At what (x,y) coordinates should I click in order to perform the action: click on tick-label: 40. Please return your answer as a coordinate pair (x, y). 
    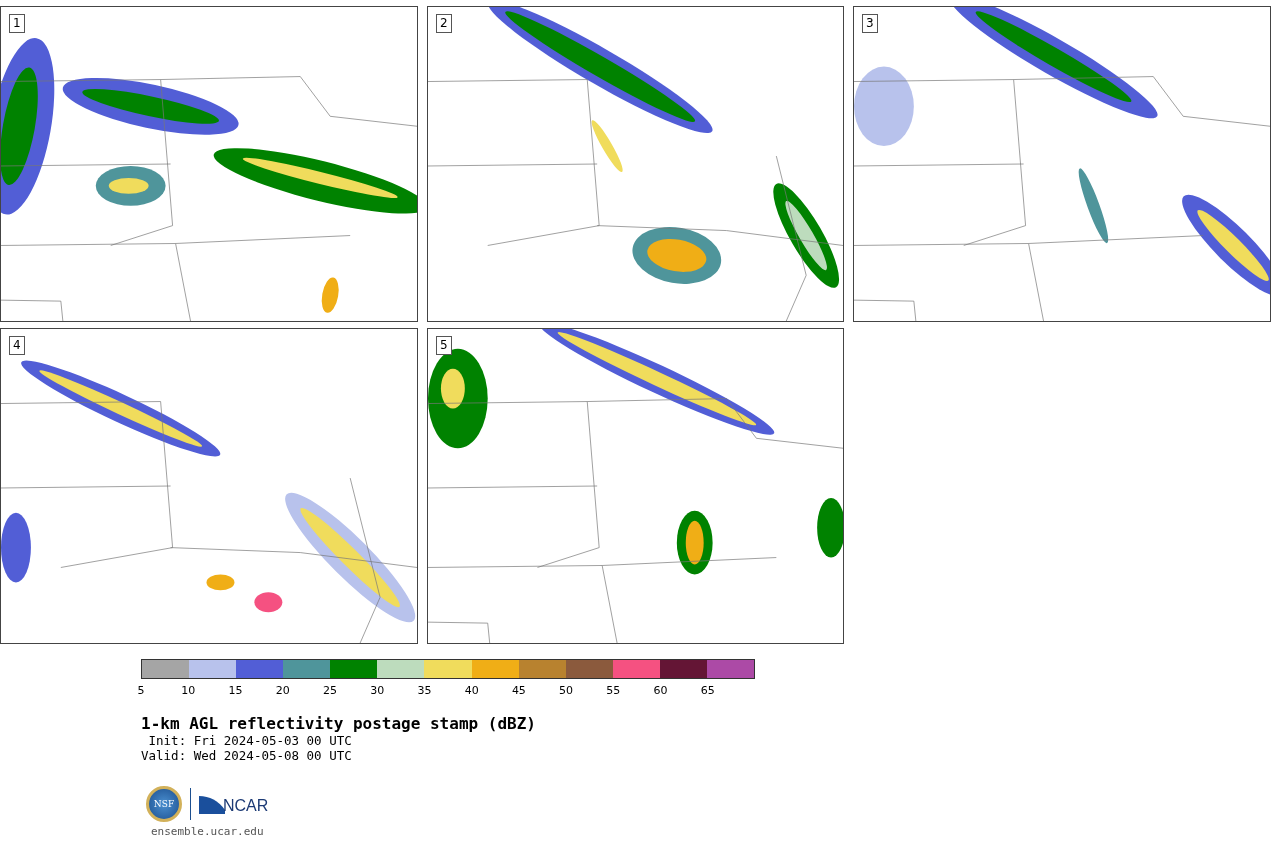
    Looking at the image, I should click on (471, 690).